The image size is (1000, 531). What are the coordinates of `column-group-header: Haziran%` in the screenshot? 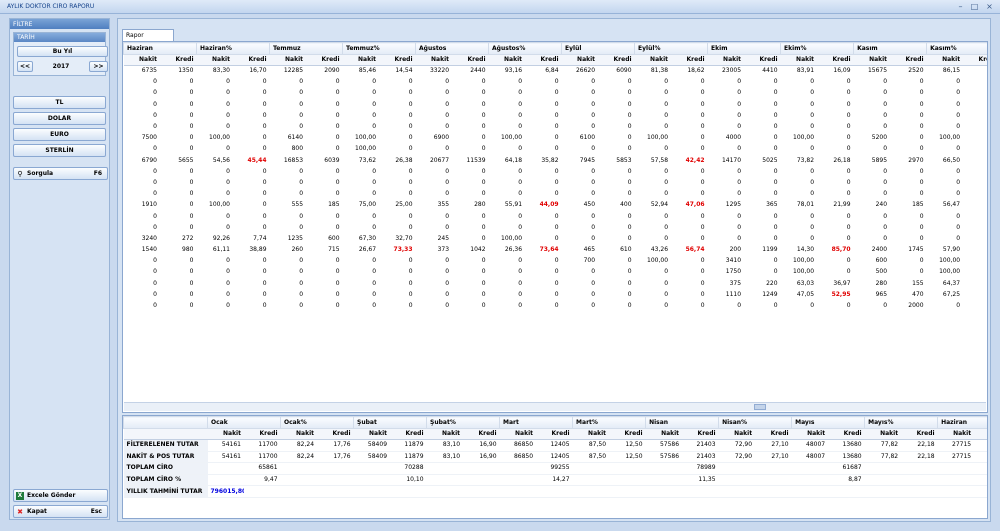 It's located at (233, 48).